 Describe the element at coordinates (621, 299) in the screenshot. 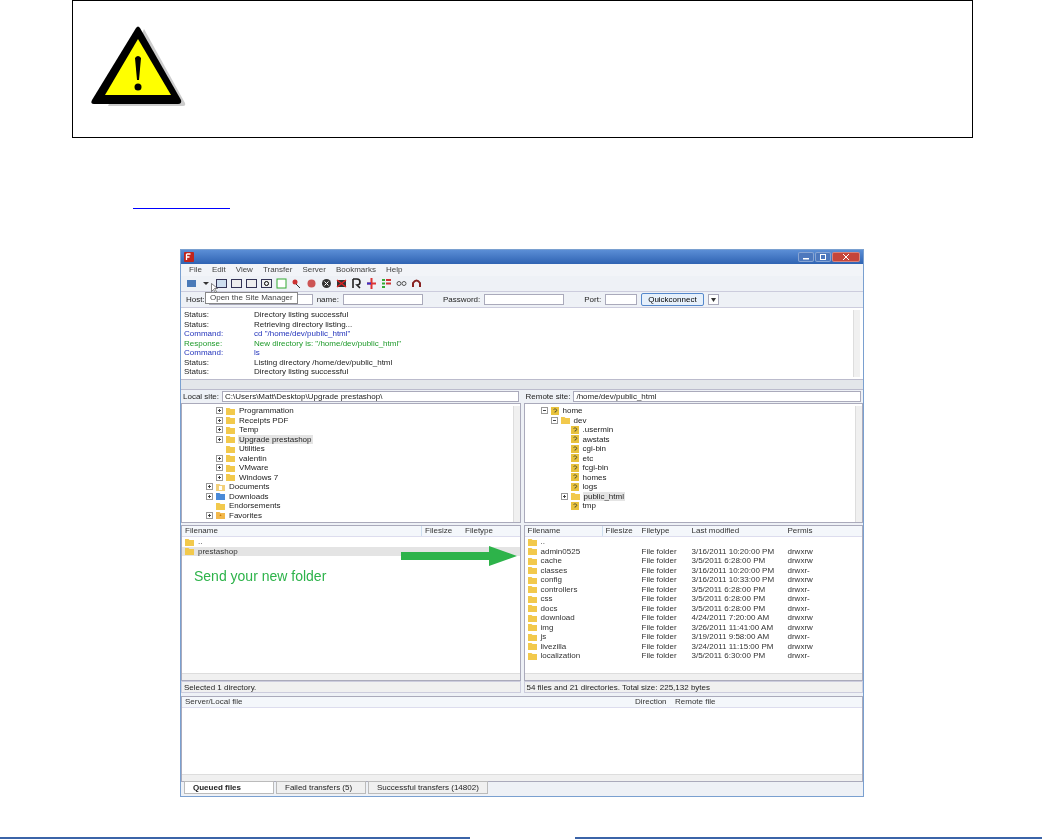

I see `port-field` at that location.